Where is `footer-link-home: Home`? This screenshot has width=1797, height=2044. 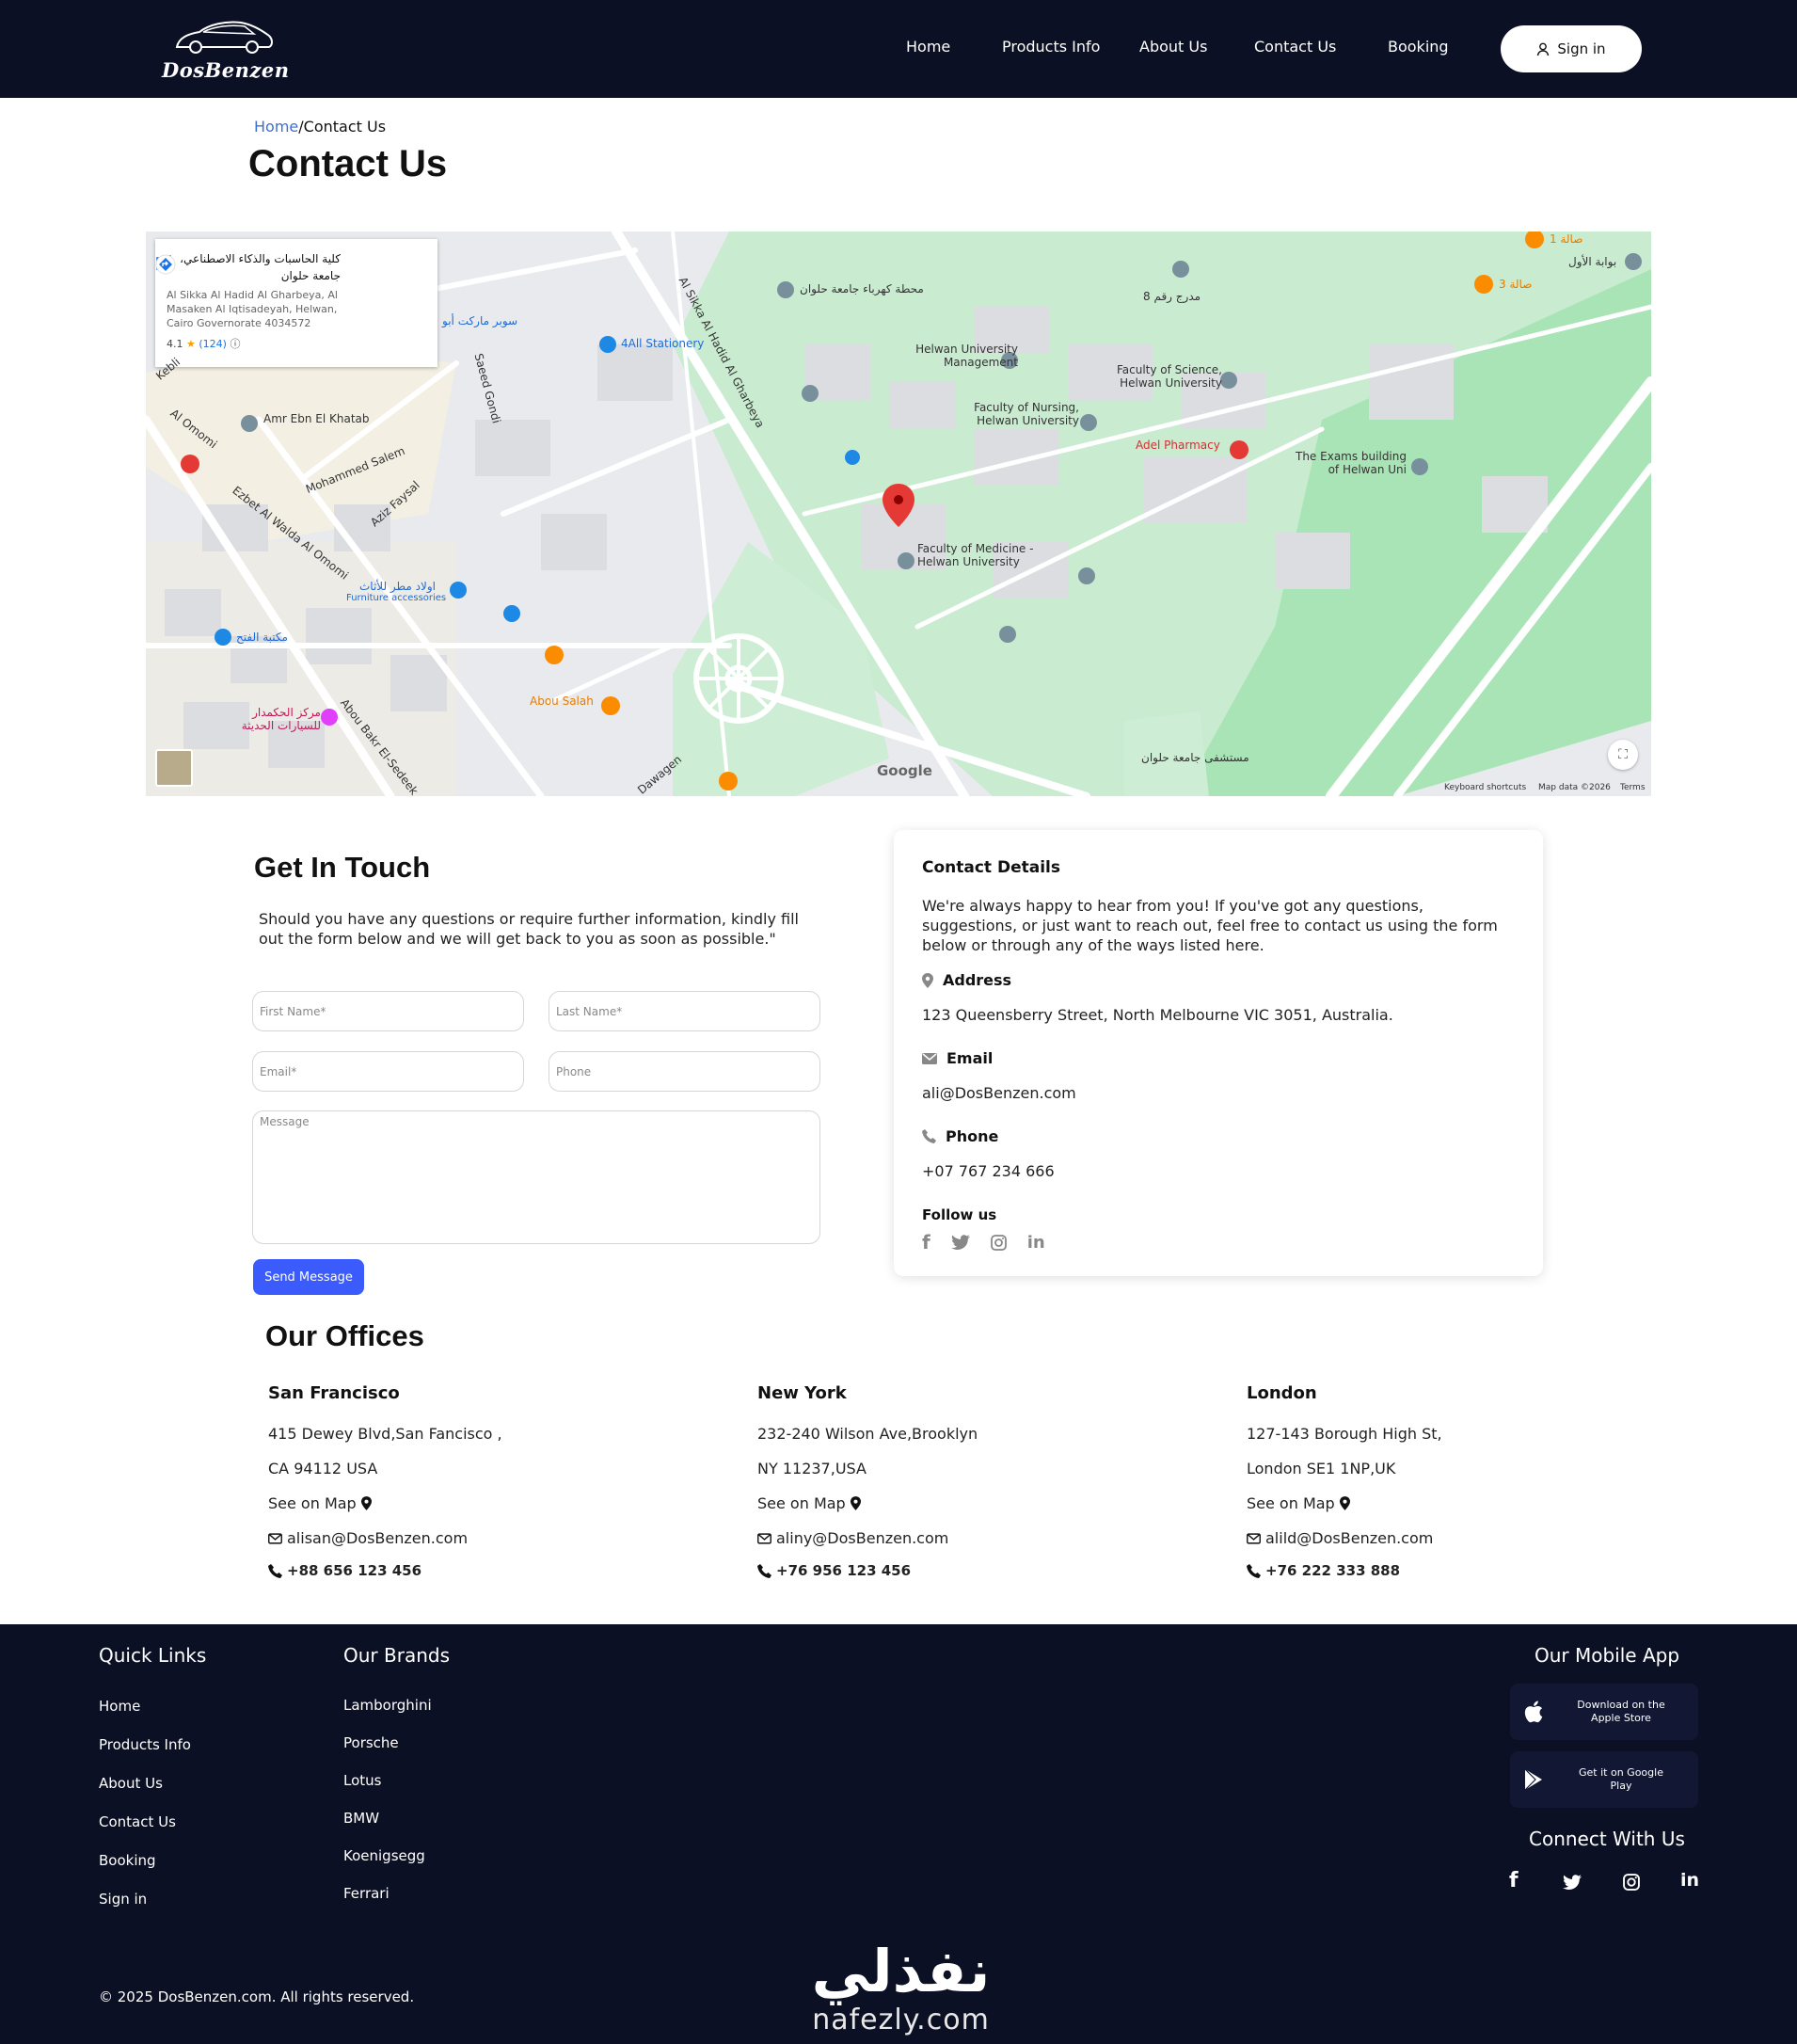 footer-link-home: Home is located at coordinates (119, 1706).